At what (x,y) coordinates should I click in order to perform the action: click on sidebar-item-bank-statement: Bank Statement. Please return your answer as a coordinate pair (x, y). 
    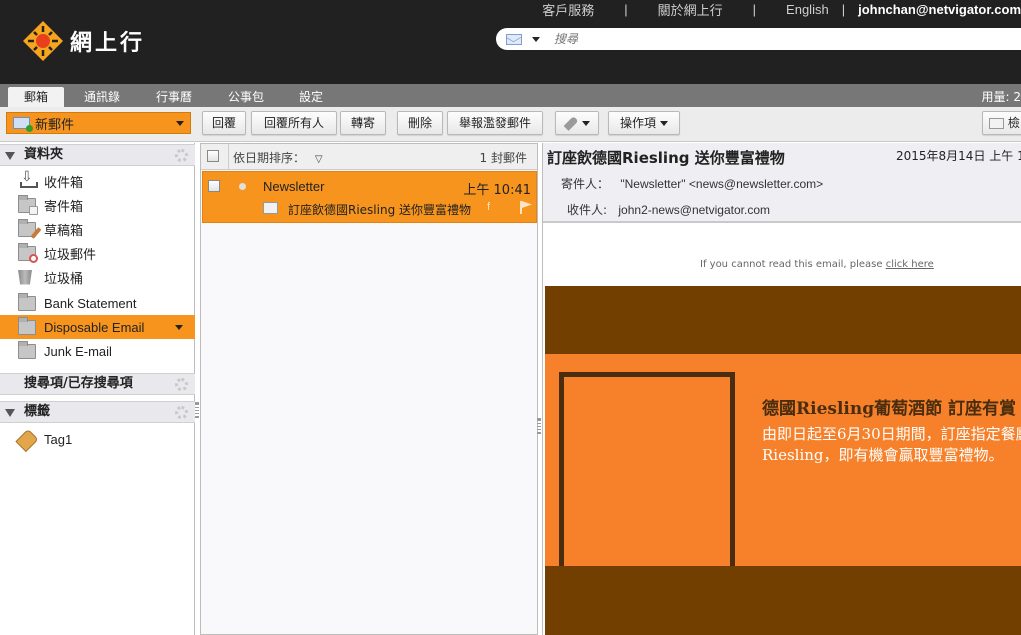
    Looking at the image, I should click on (97, 303).